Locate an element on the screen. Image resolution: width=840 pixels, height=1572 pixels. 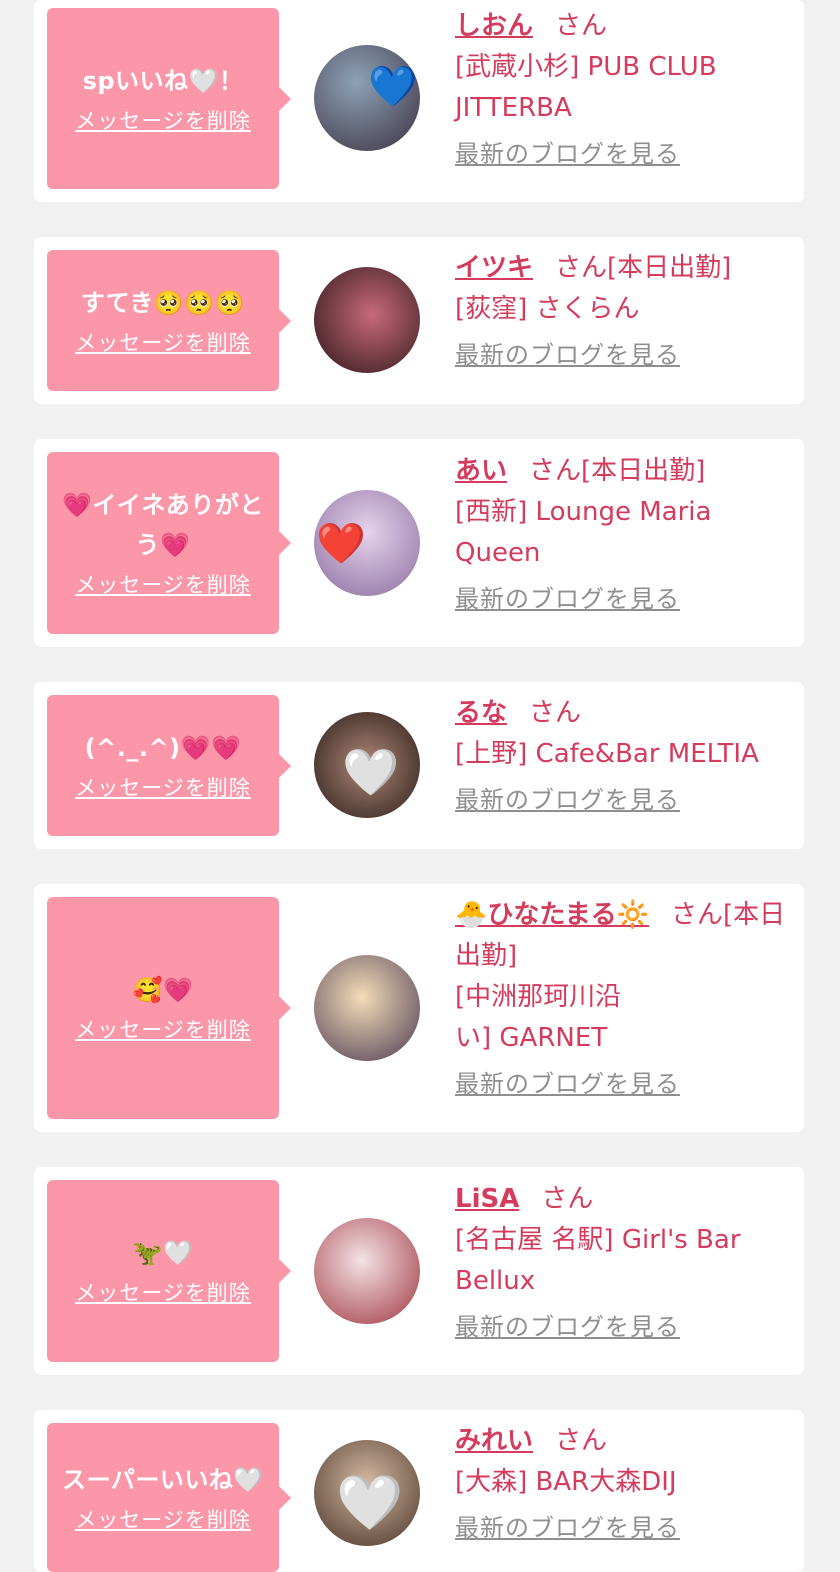
name-line: あい さん[本日出勤] is located at coordinates (626, 471).